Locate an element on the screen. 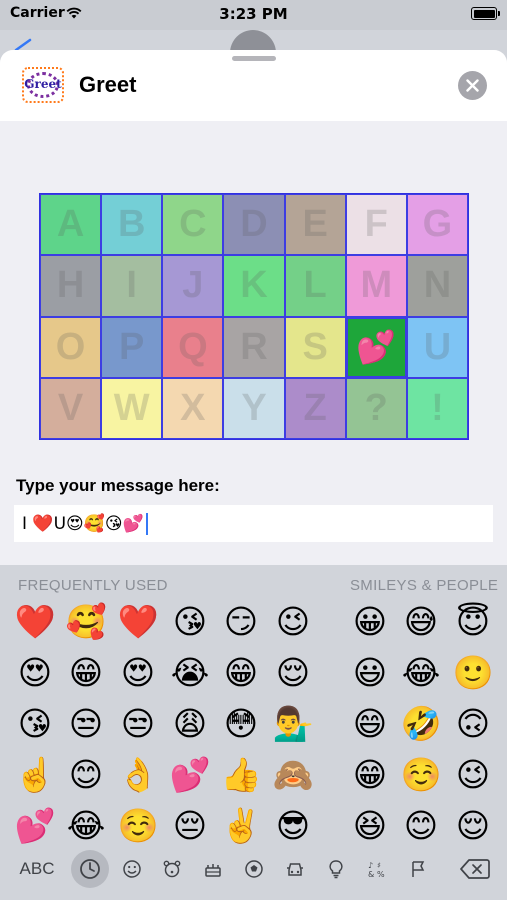 The width and height of the screenshot is (507, 900). abc-key: ABC is located at coordinates (37, 869).